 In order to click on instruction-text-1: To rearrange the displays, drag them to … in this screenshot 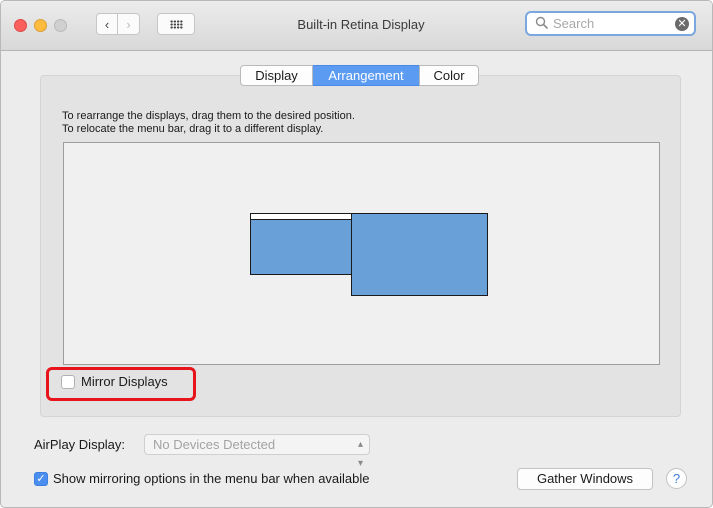, I will do `click(208, 116)`.